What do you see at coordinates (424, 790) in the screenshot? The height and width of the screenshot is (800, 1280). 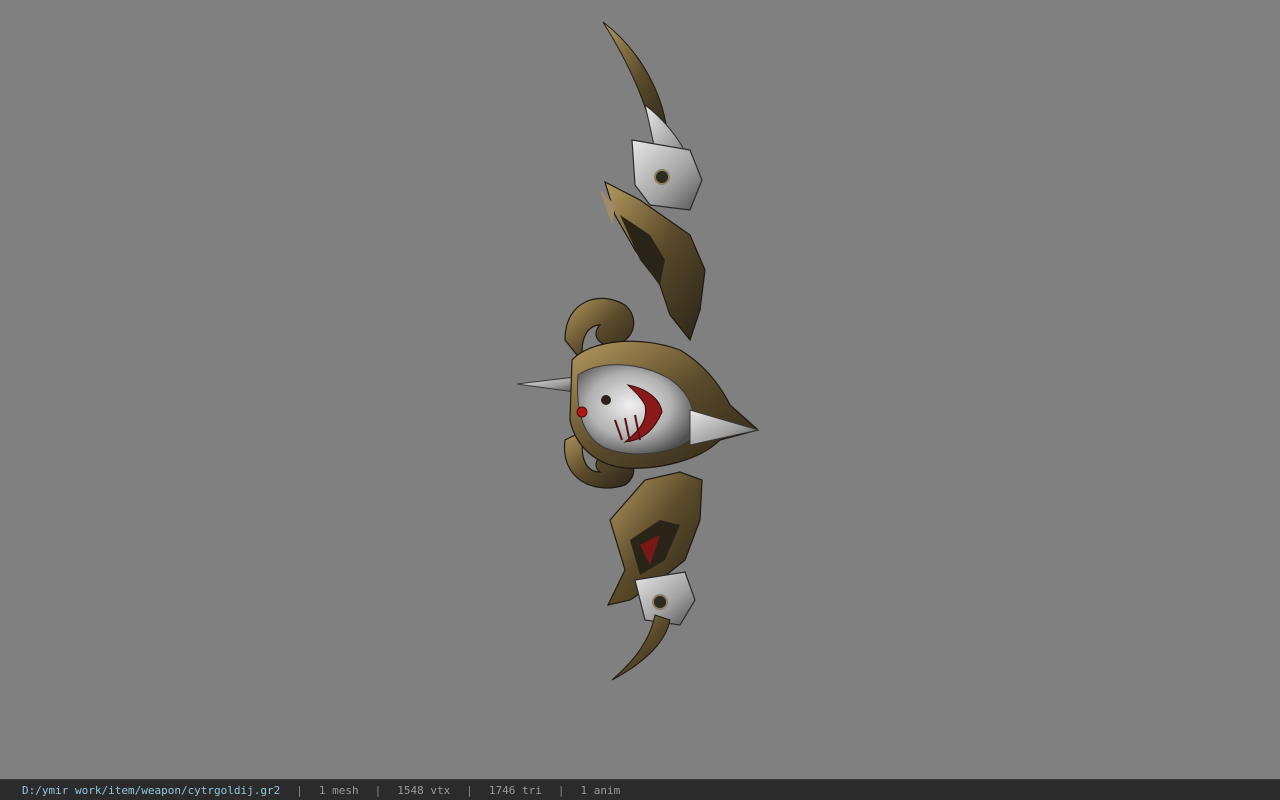 I see `vertex-count: 1548 vtx` at bounding box center [424, 790].